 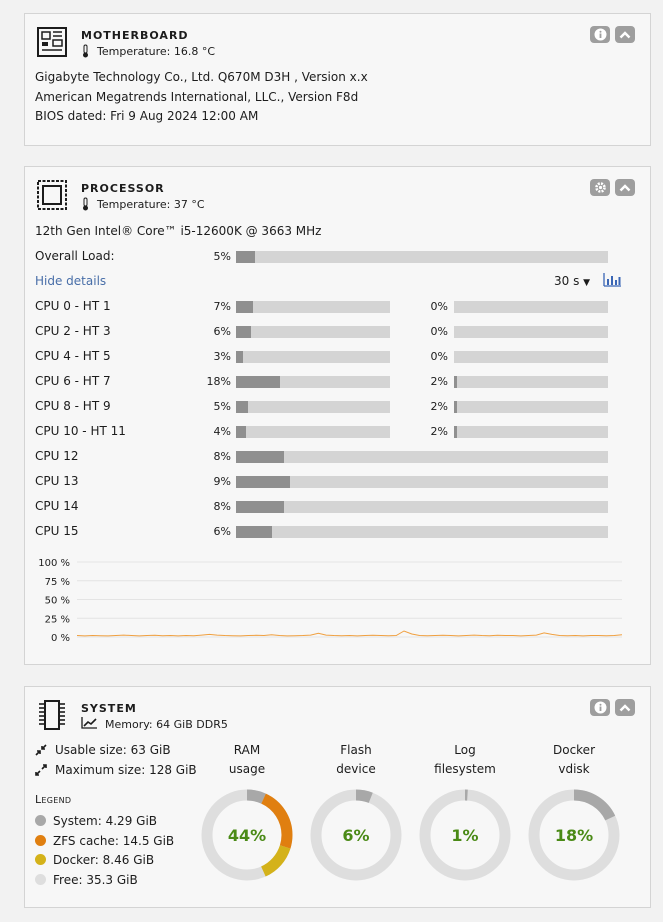 What do you see at coordinates (126, 770) in the screenshot?
I see `maximum-size: Maximum size: 128 GiB` at bounding box center [126, 770].